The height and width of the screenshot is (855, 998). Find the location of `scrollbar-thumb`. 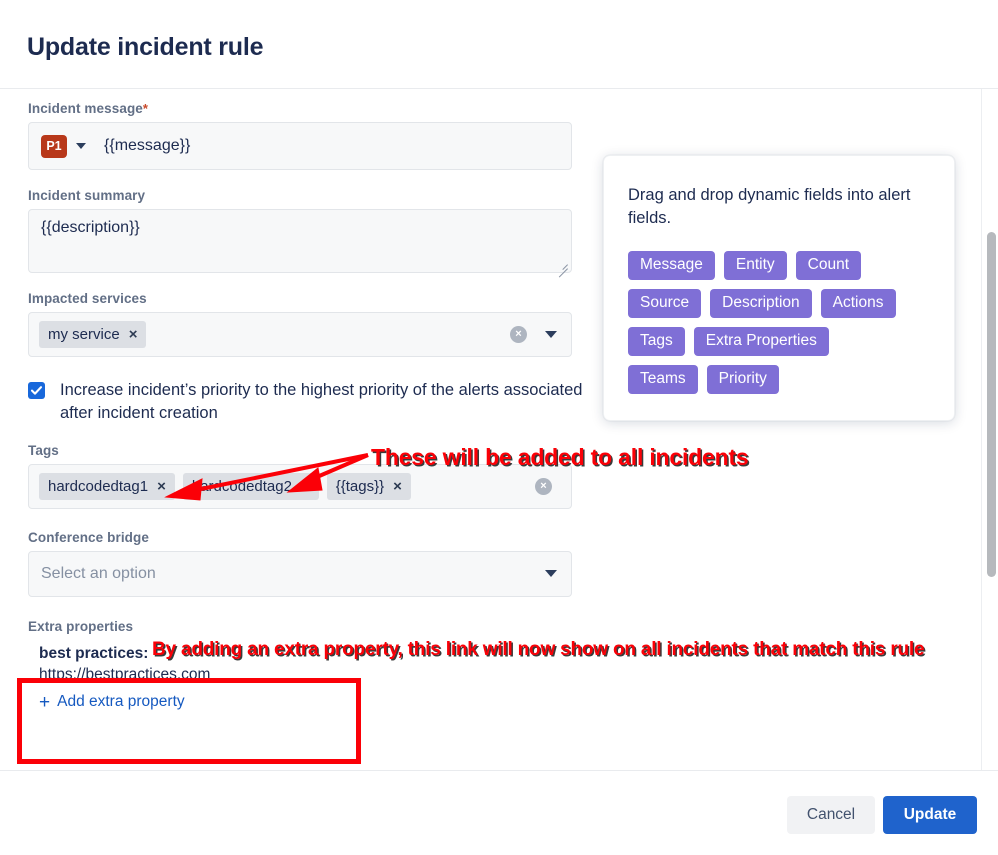

scrollbar-thumb is located at coordinates (991, 404).